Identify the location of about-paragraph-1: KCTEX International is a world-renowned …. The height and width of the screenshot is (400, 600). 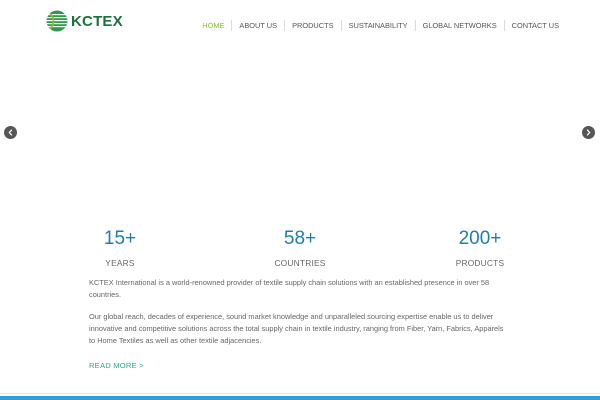
(289, 288).